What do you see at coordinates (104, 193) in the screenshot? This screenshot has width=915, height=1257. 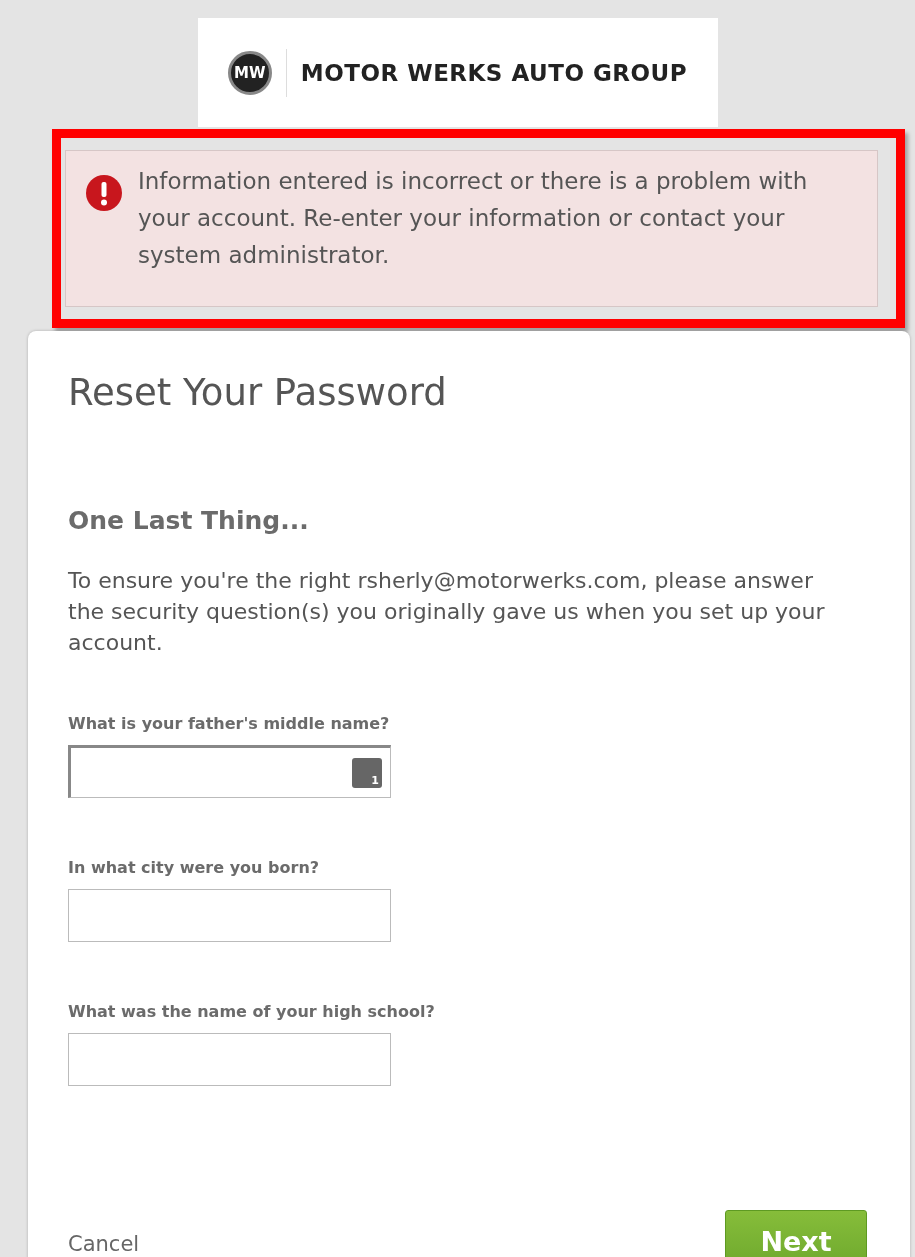 I see `error-icon` at bounding box center [104, 193].